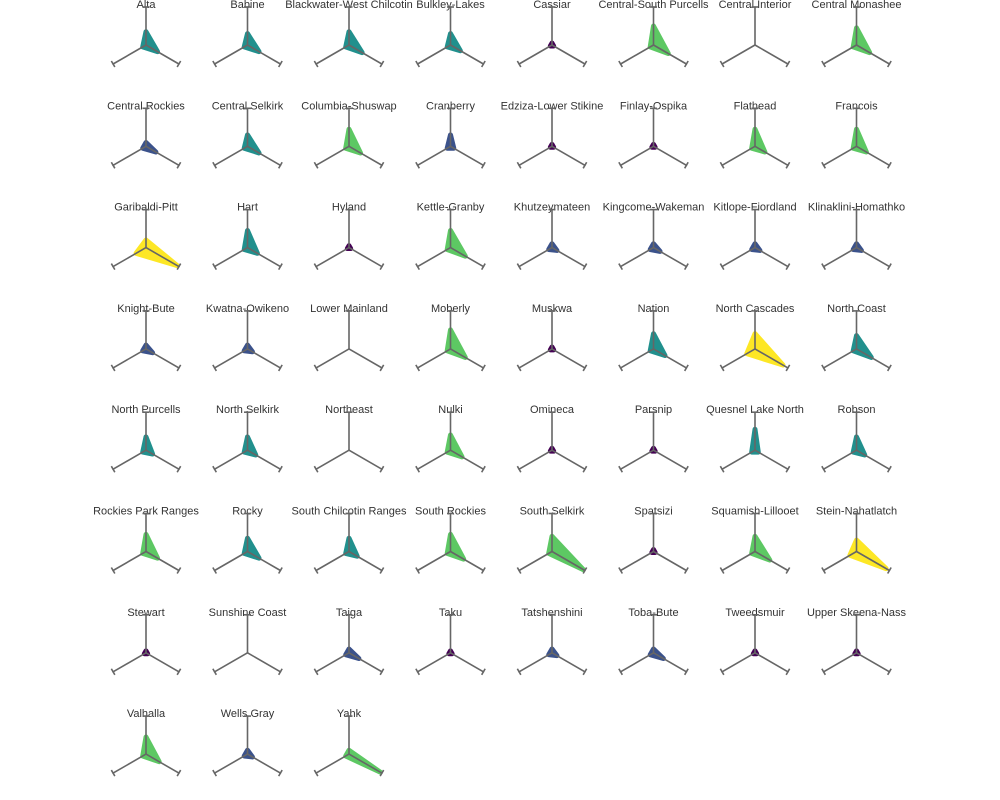 Image resolution: width=1000 pixels, height=800 pixels. What do you see at coordinates (653, 236) in the screenshot?
I see `radar-panel: Kingcome-Wakeman` at bounding box center [653, 236].